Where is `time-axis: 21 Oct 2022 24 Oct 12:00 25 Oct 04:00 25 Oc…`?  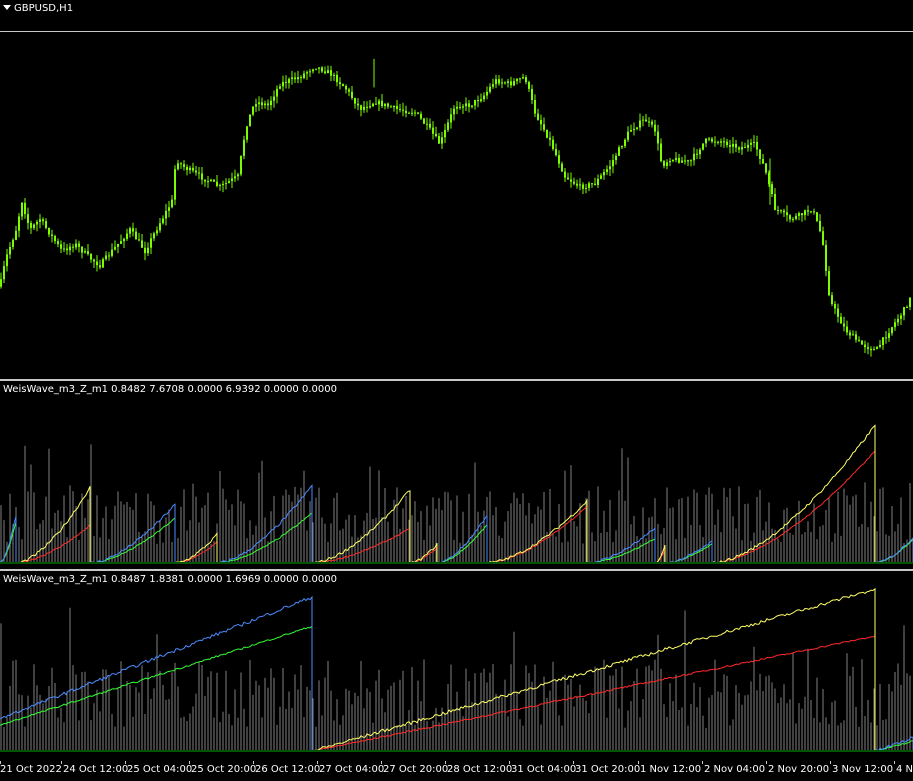 time-axis: 21 Oct 2022 24 Oct 12:00 25 Oct 04:00 25 Oc… is located at coordinates (456, 771).